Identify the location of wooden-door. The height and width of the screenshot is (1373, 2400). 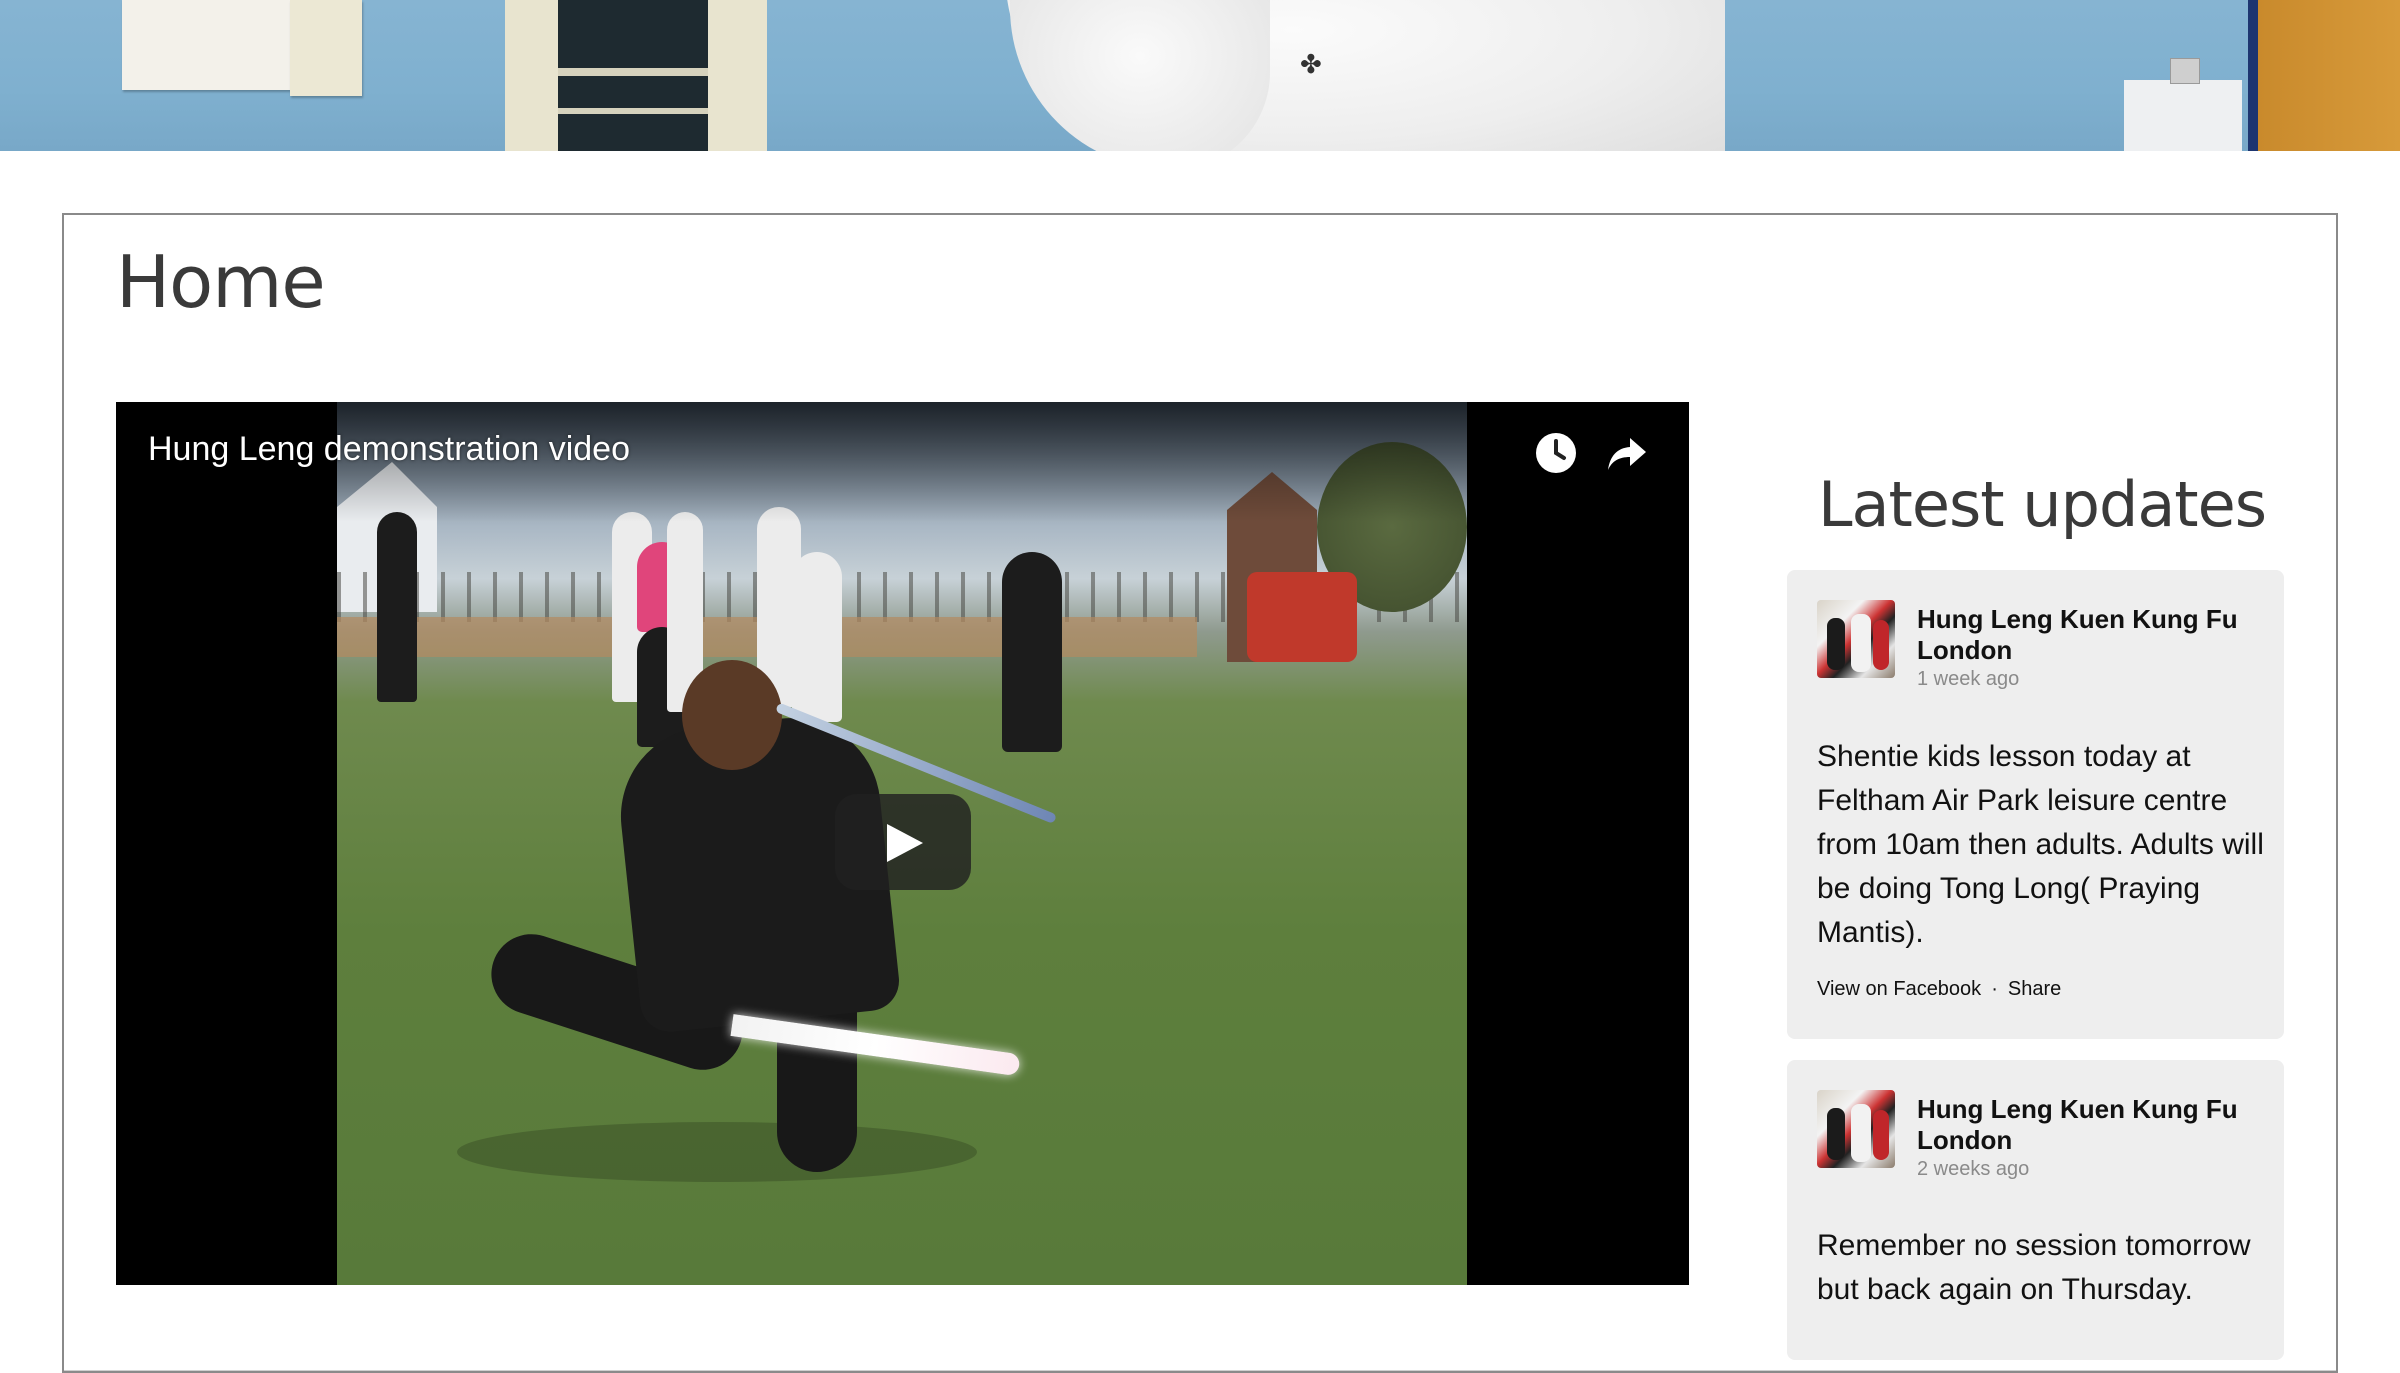
(2329, 75).